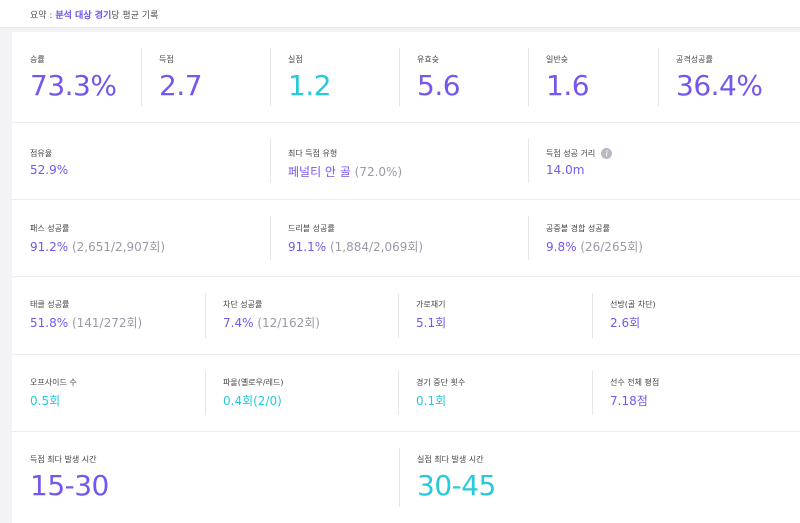  I want to click on stat-dribble-success: 드리블 성공률 91.1% (1,884/2,069회), so click(399, 238).